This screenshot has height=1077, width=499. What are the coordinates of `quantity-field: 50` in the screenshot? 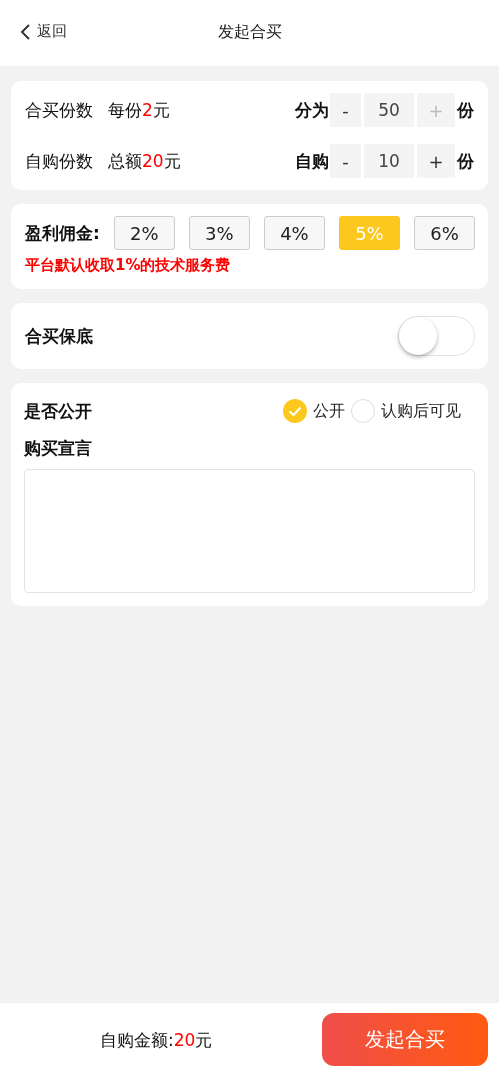 It's located at (389, 110).